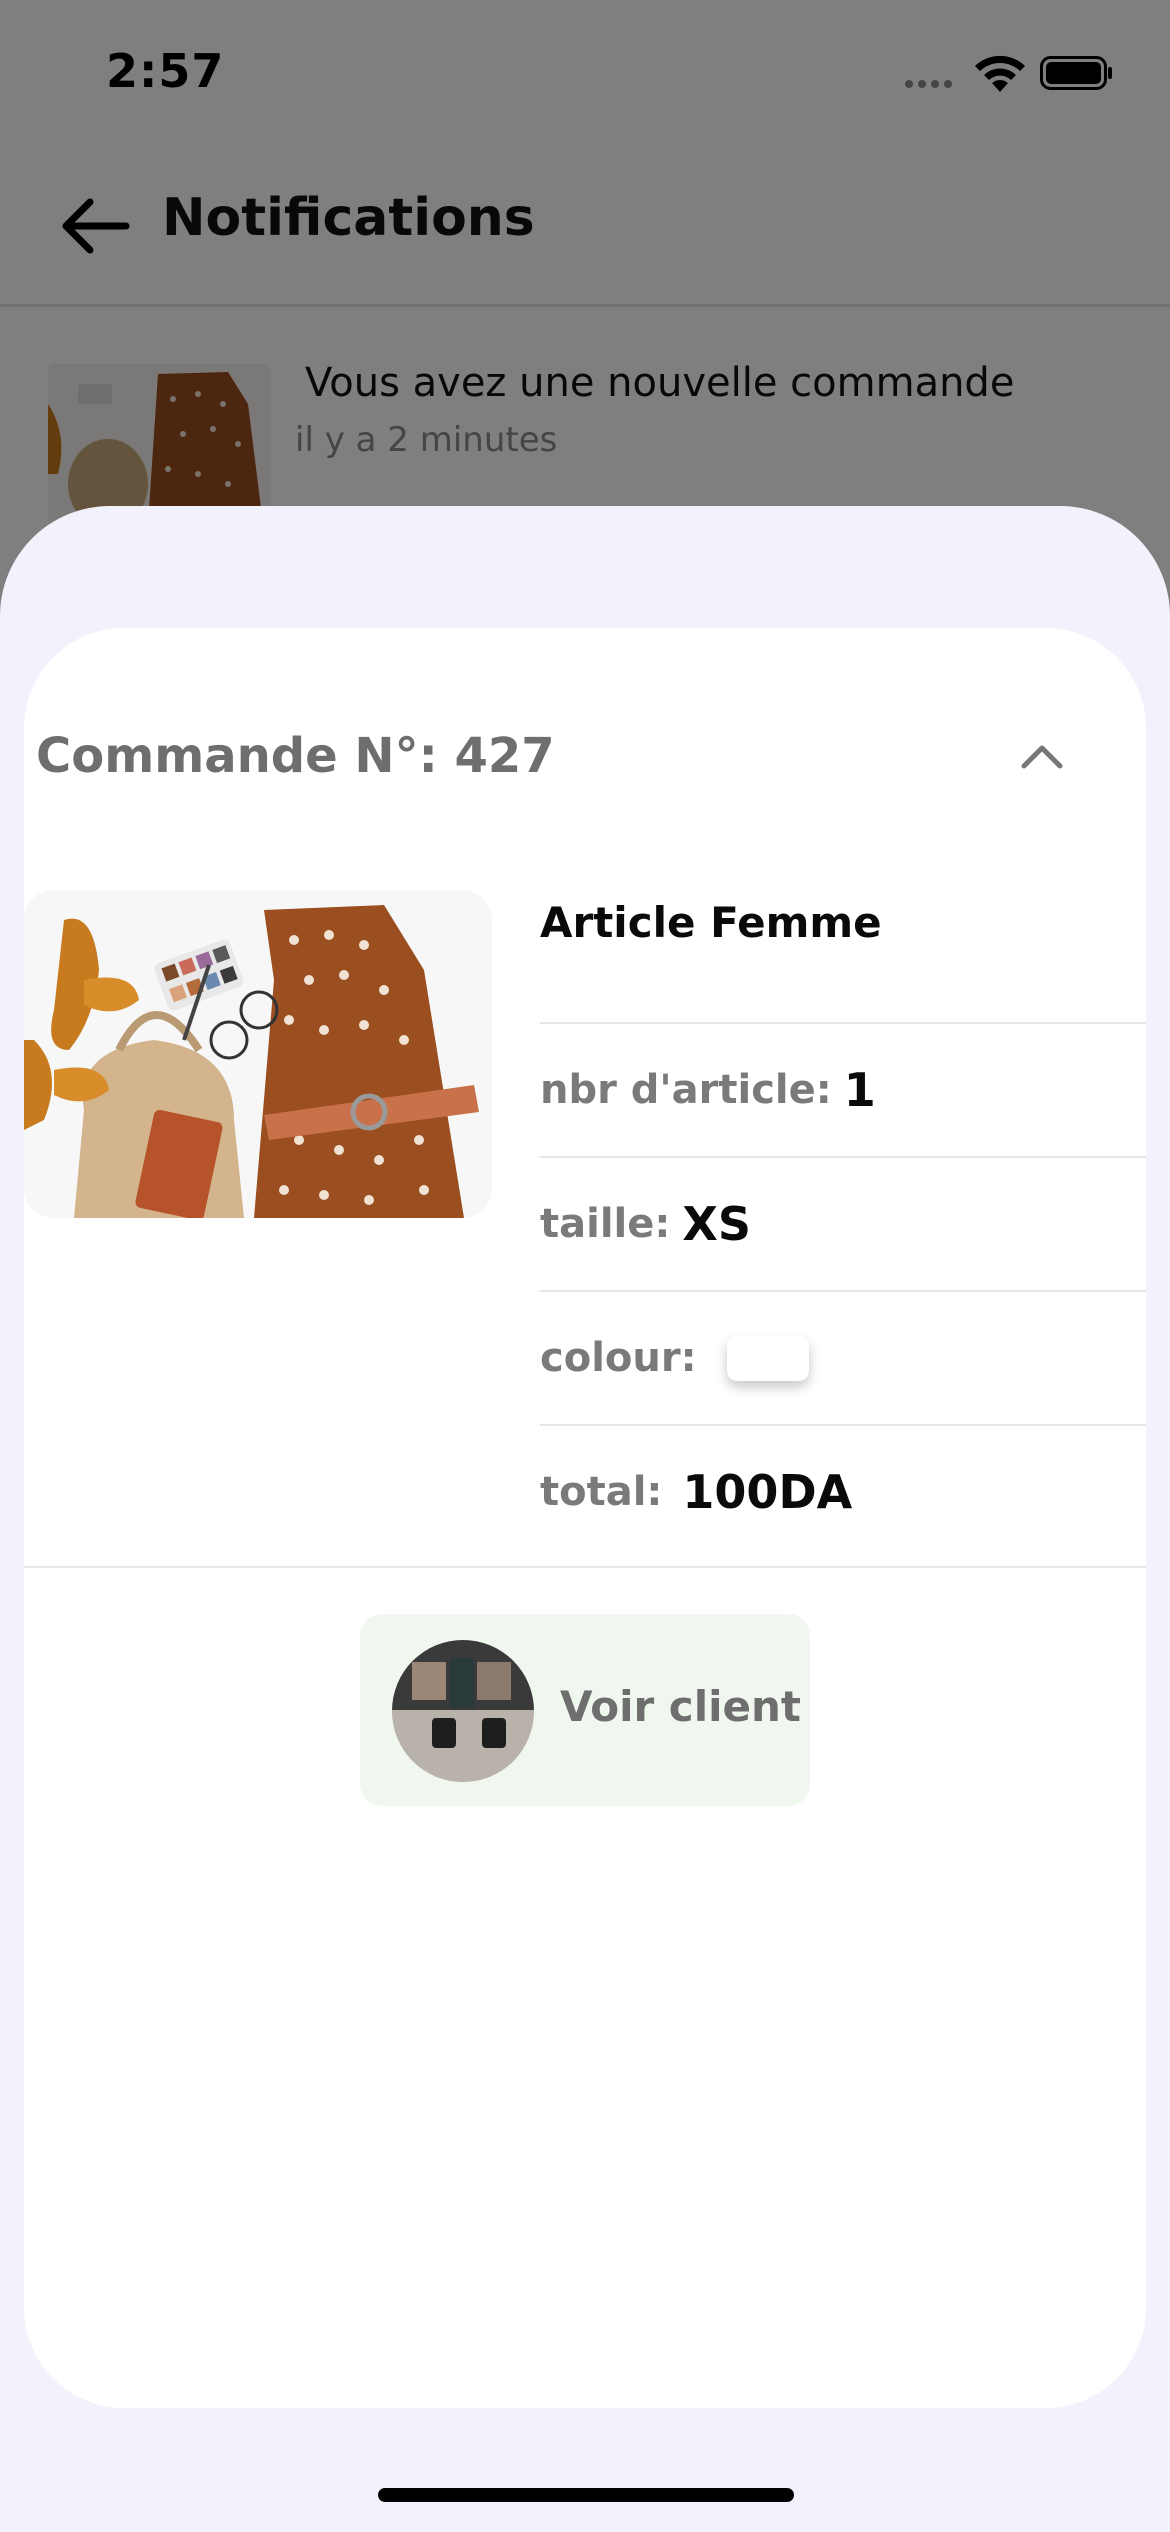 The height and width of the screenshot is (2532, 1170). Describe the element at coordinates (586, 2495) in the screenshot. I see `home-indicator` at that location.